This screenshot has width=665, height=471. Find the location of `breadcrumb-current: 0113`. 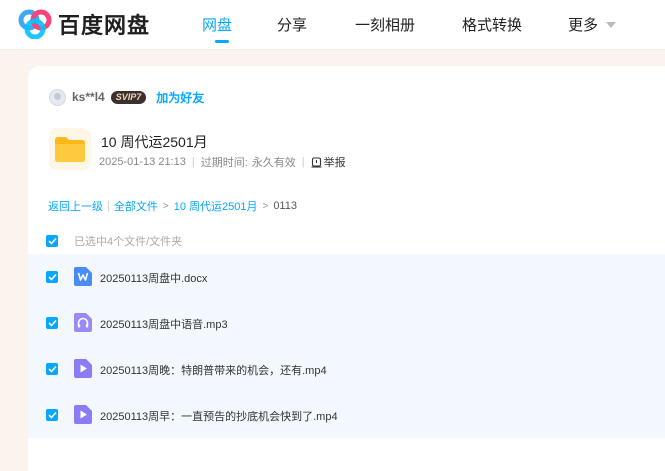

breadcrumb-current: 0113 is located at coordinates (285, 206).